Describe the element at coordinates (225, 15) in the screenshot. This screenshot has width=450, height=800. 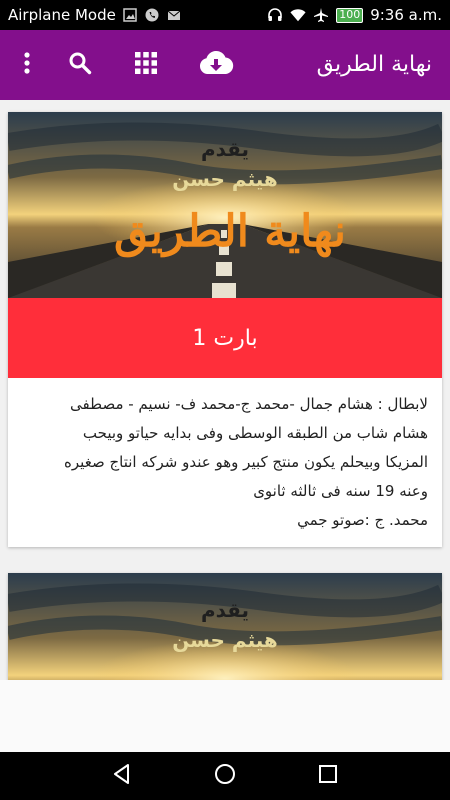
I see `status-bar: Airplane Mode 100 9:36 a.m.` at that location.